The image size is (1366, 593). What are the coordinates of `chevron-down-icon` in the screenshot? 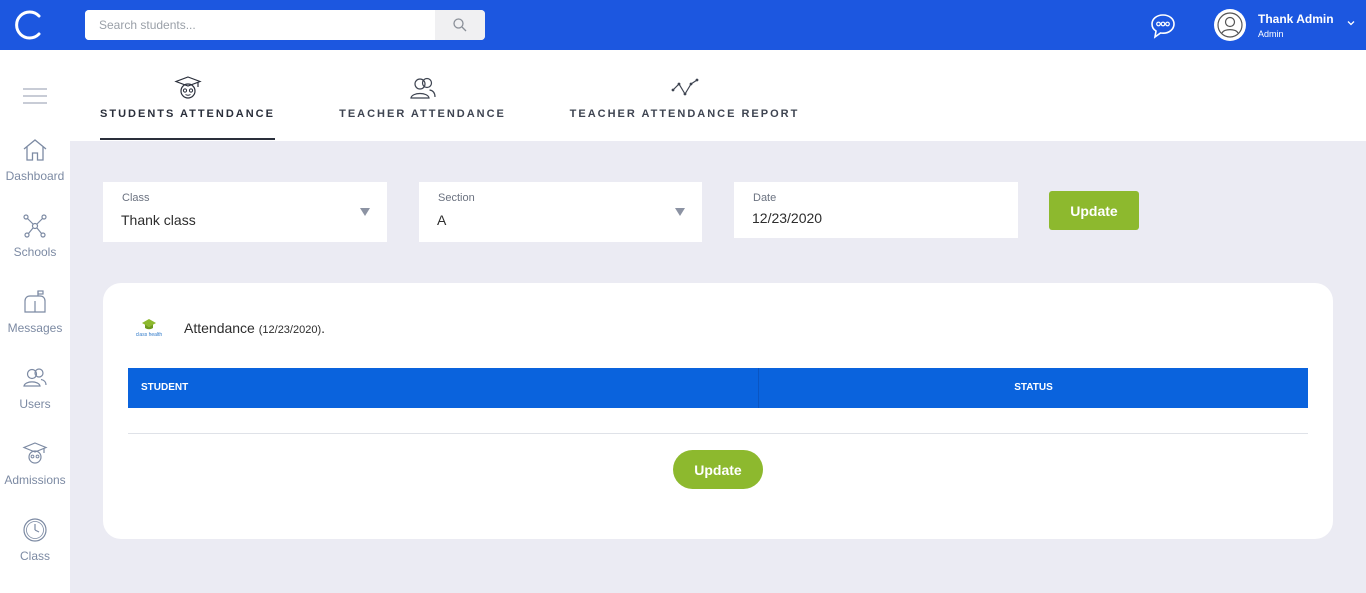 It's located at (1351, 23).